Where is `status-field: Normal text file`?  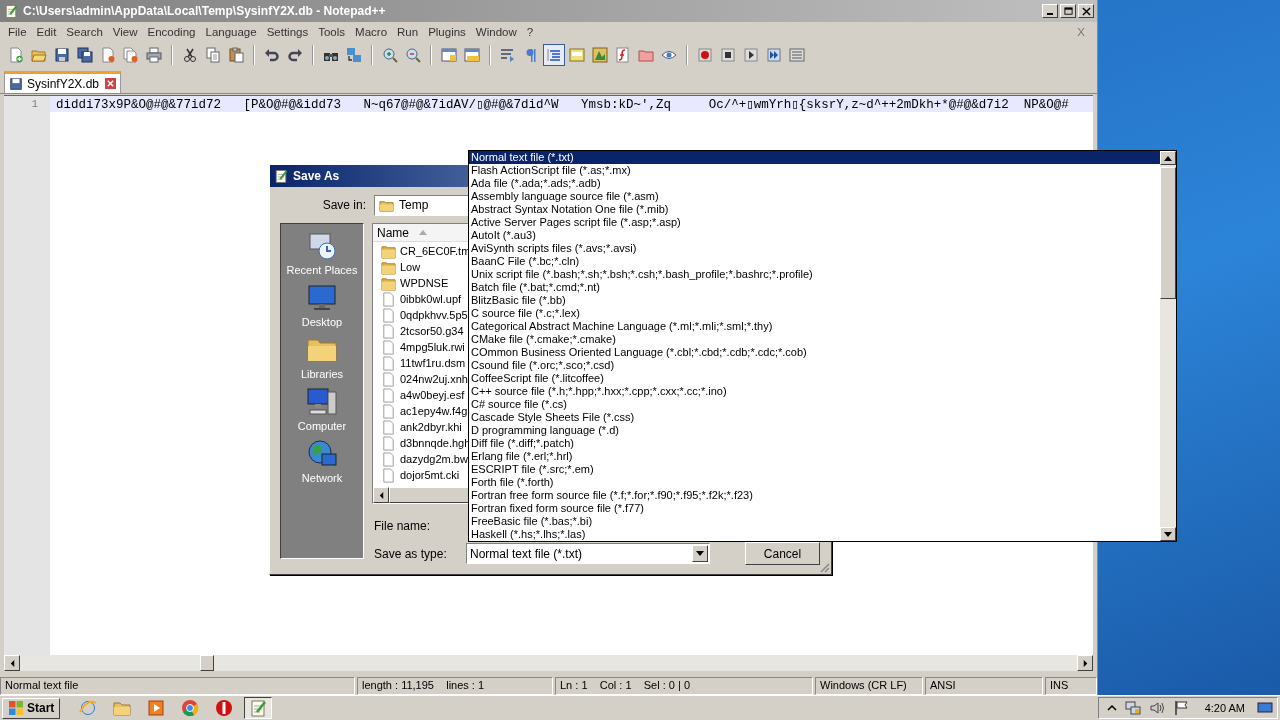
status-field: Normal text file is located at coordinates (177, 686).